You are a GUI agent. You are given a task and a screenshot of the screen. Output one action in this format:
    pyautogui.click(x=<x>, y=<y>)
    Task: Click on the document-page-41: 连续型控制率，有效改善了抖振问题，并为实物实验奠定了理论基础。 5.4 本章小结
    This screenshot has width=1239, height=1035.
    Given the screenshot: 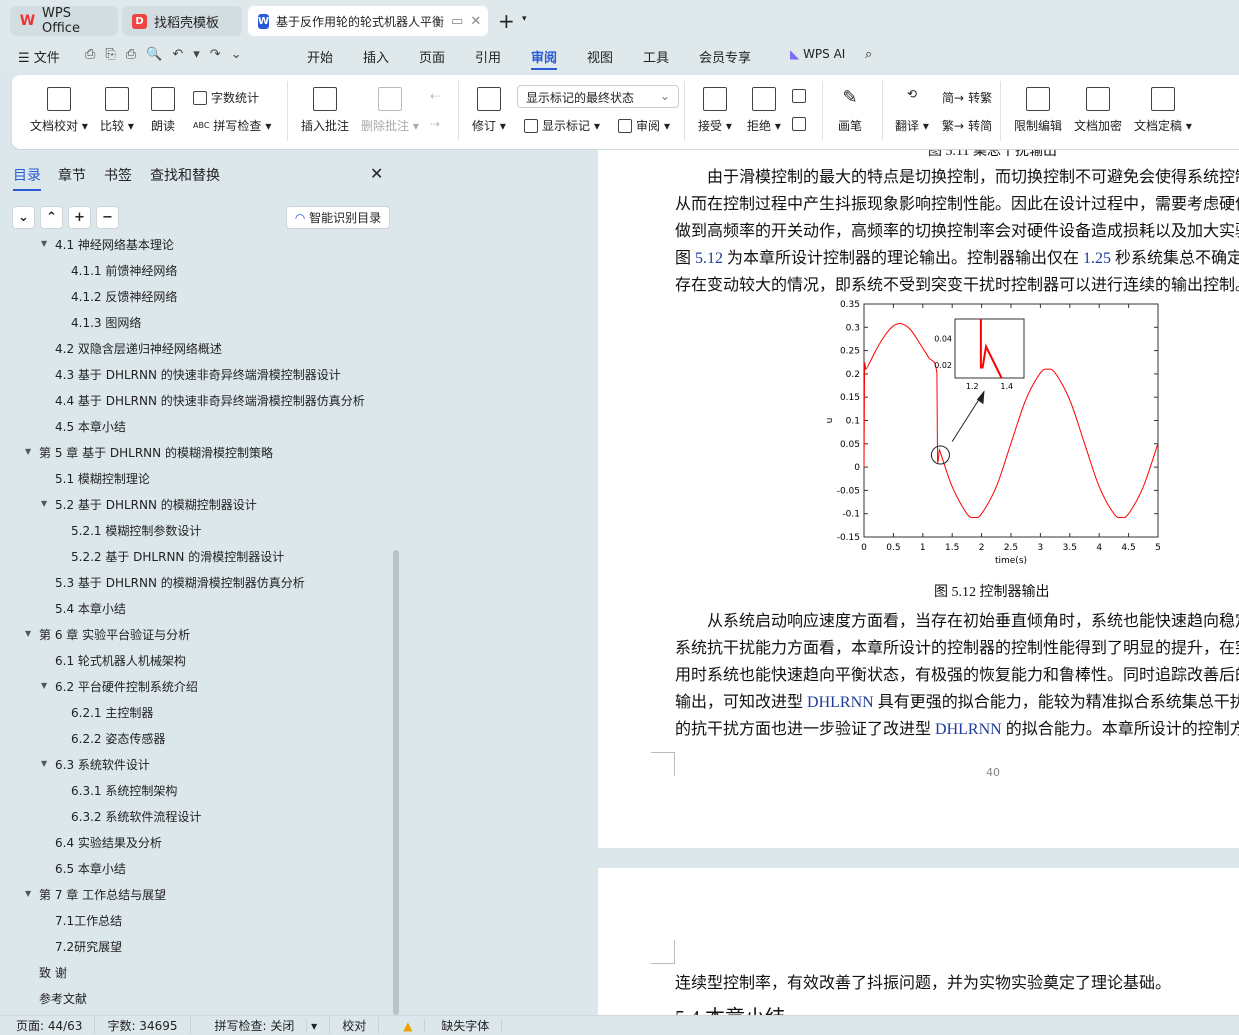 What is the action you would take?
    pyautogui.click(x=918, y=941)
    